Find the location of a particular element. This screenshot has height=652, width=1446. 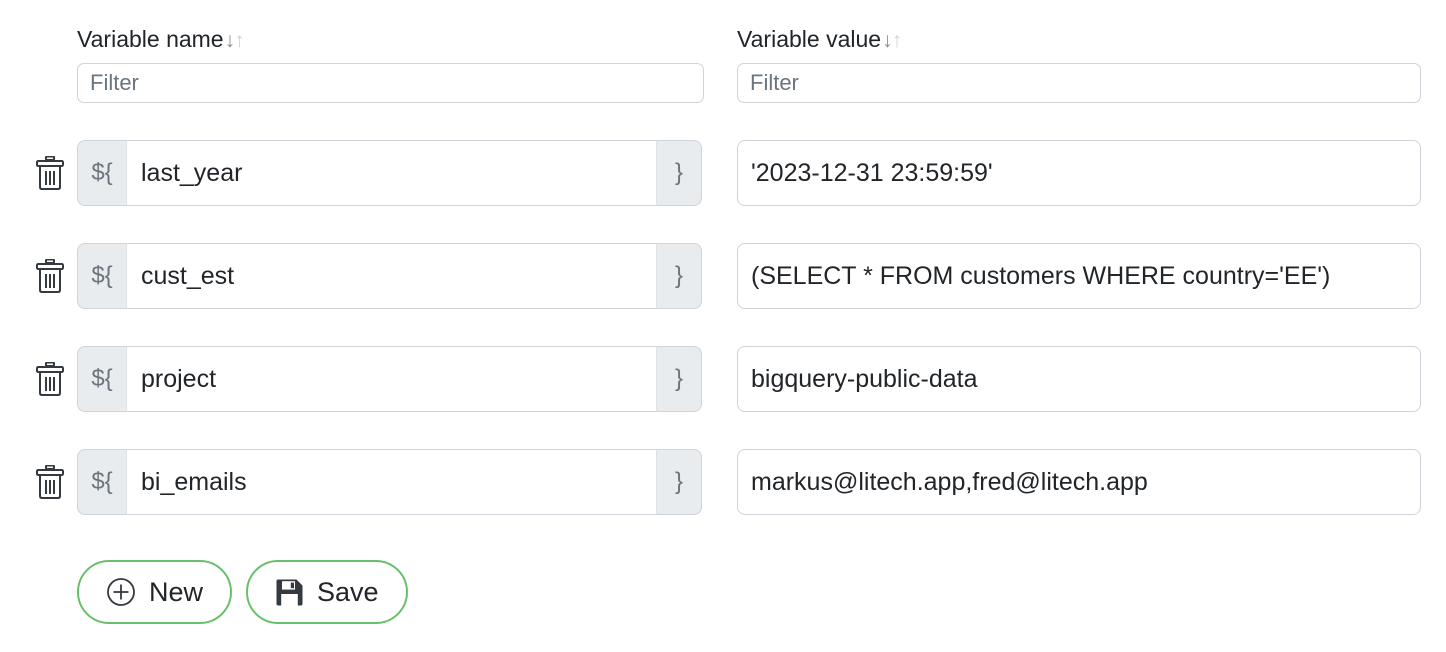

footer-actions: New Save is located at coordinates (242, 592).